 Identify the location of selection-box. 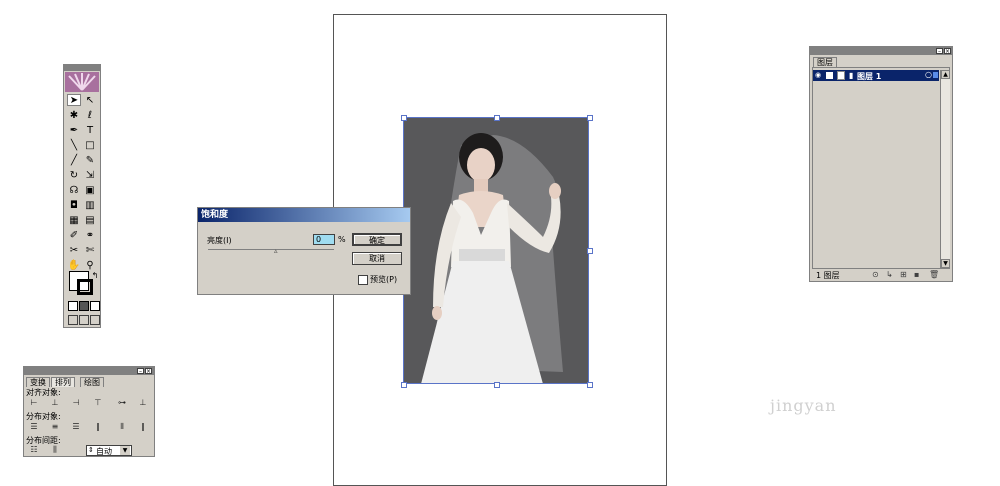
(496, 250).